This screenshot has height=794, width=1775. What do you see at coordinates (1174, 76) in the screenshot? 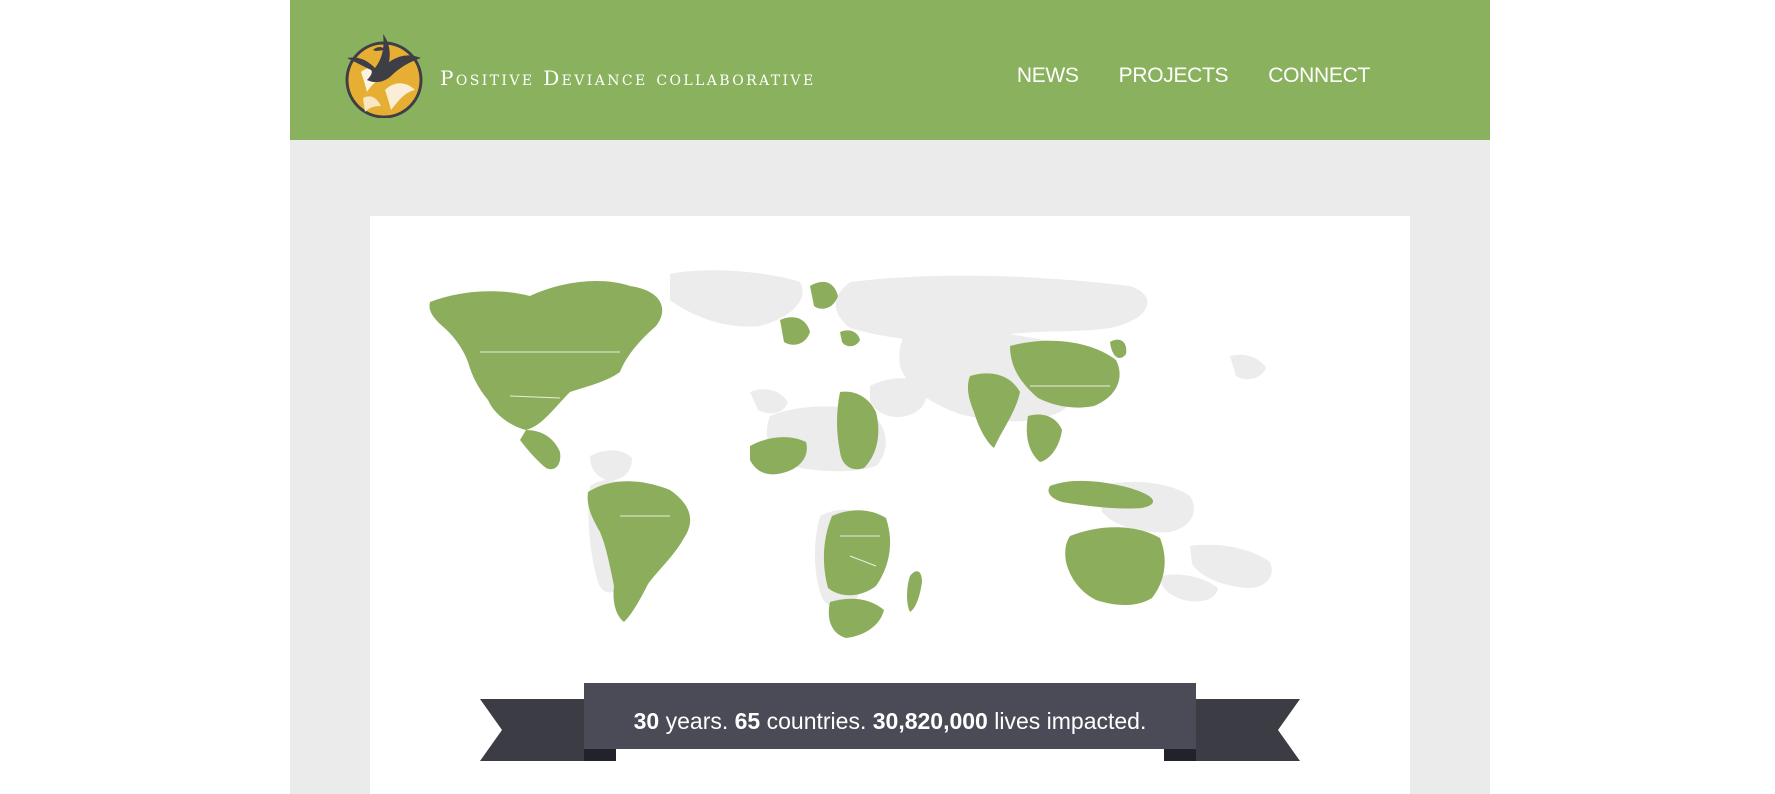
I see `nav-projects: PROJECTS` at bounding box center [1174, 76].